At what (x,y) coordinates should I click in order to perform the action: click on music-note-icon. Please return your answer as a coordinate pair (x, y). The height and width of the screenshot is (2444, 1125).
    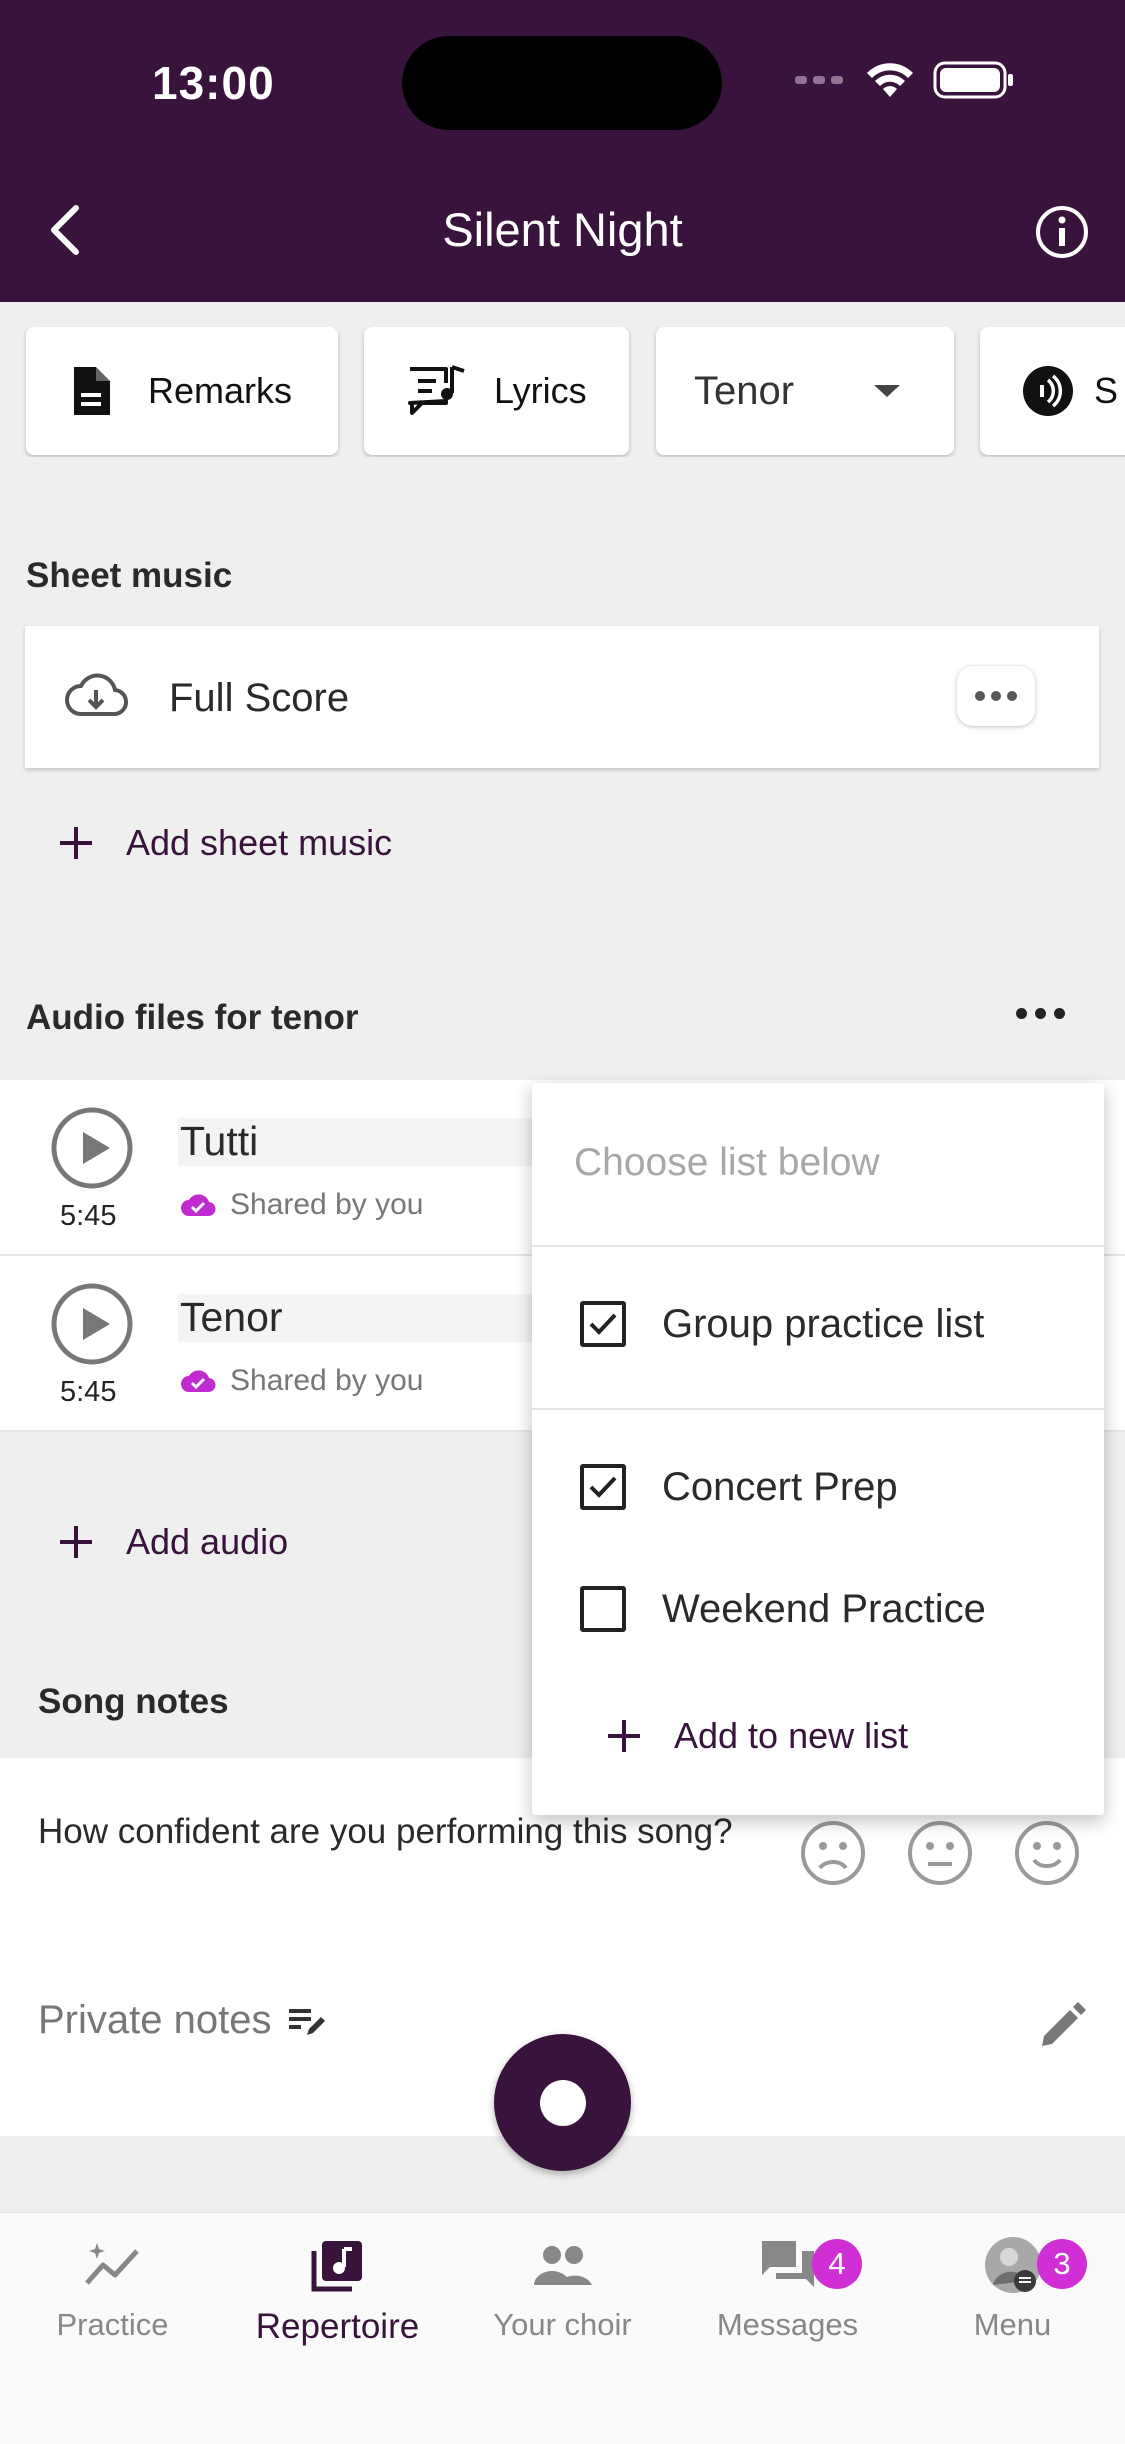
    Looking at the image, I should click on (336, 2266).